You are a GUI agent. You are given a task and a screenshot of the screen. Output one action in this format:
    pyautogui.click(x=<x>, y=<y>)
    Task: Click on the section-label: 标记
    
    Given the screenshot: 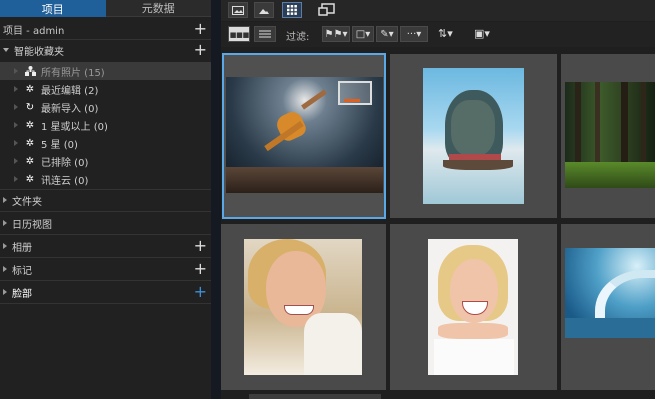 What is the action you would take?
    pyautogui.click(x=22, y=271)
    